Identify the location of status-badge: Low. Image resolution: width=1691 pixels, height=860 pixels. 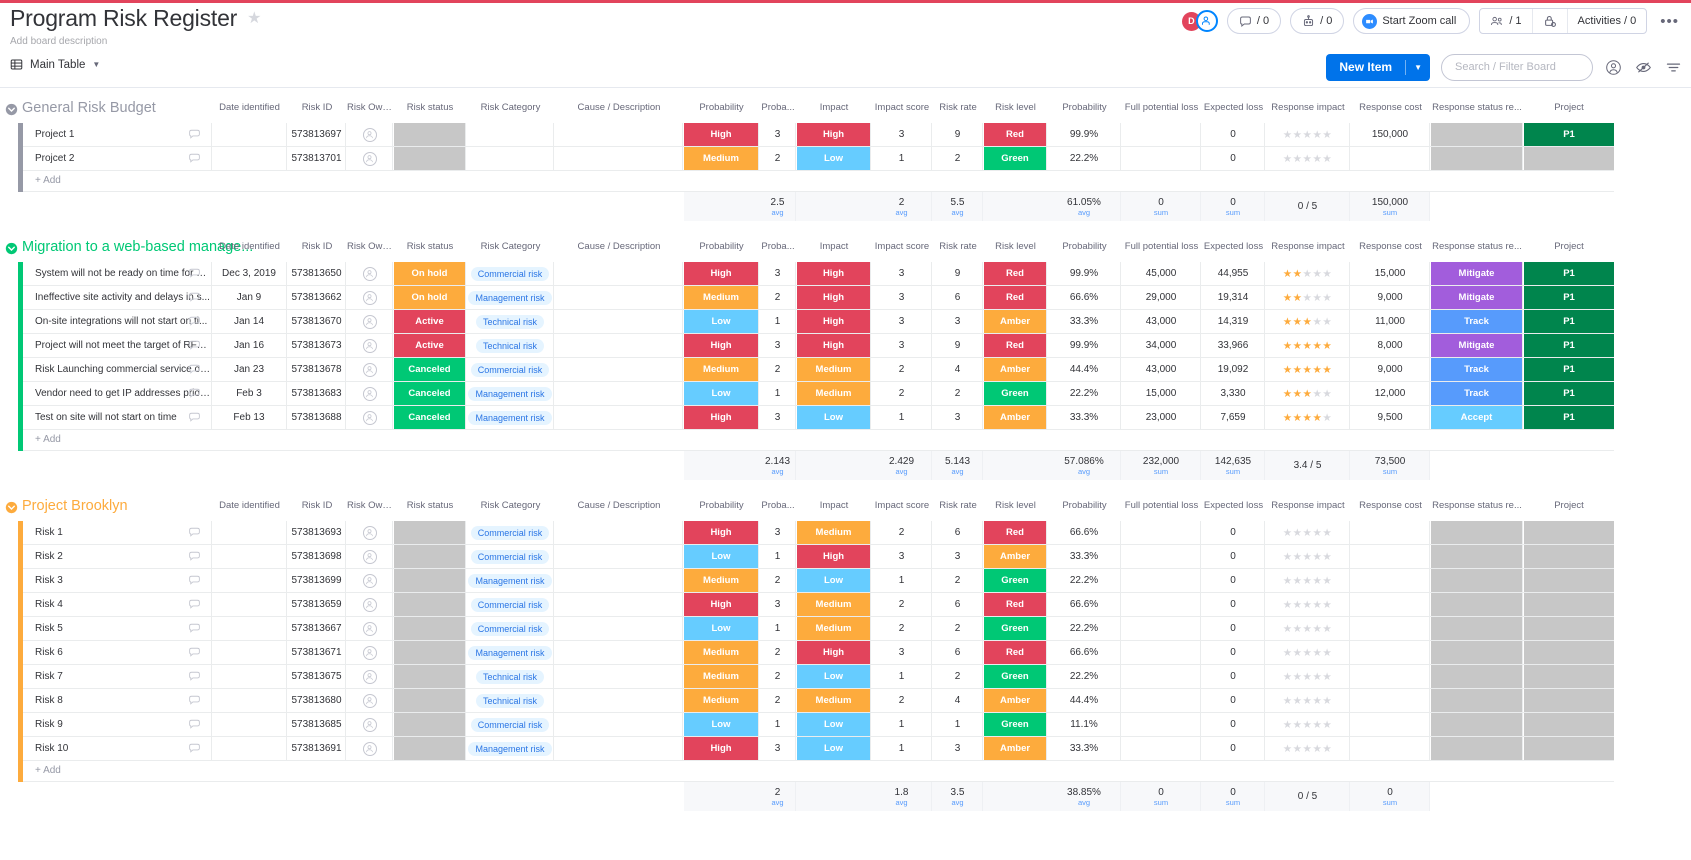
(721, 321).